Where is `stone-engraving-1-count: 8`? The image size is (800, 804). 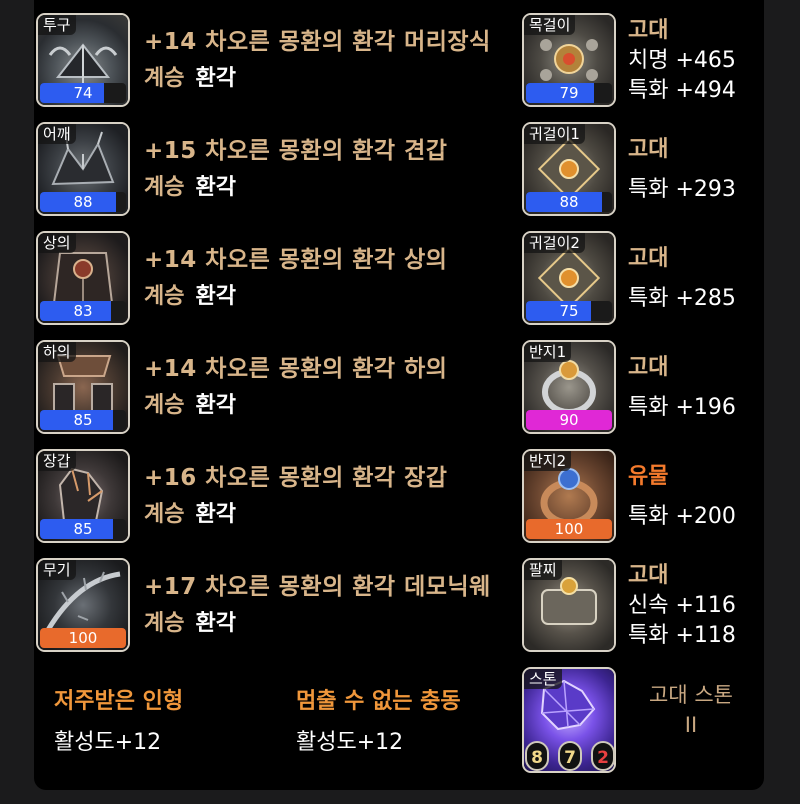 stone-engraving-1-count: 8 is located at coordinates (537, 756).